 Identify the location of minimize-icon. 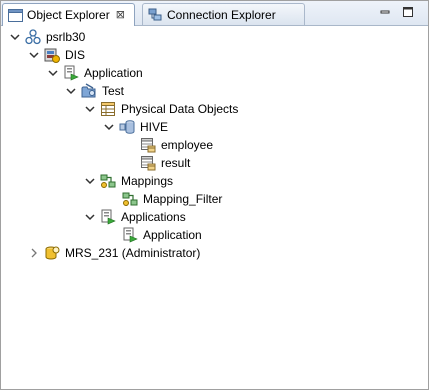
(385, 12).